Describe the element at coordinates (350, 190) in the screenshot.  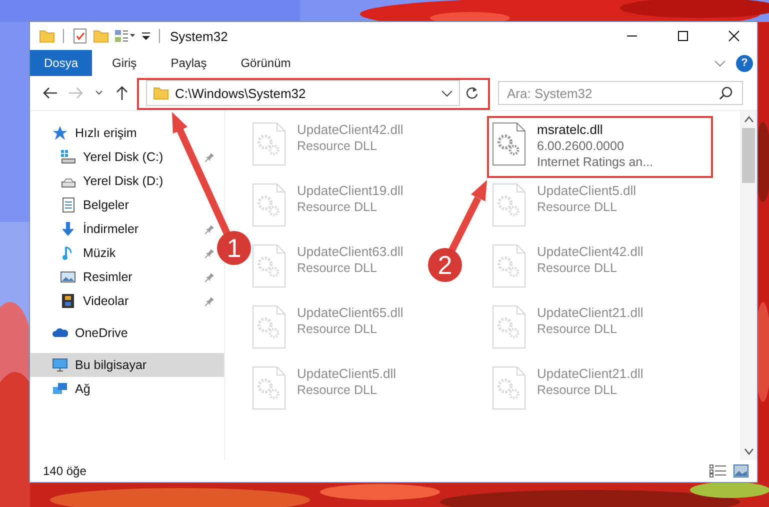
I see `file-name: UpdateClient19.dll` at that location.